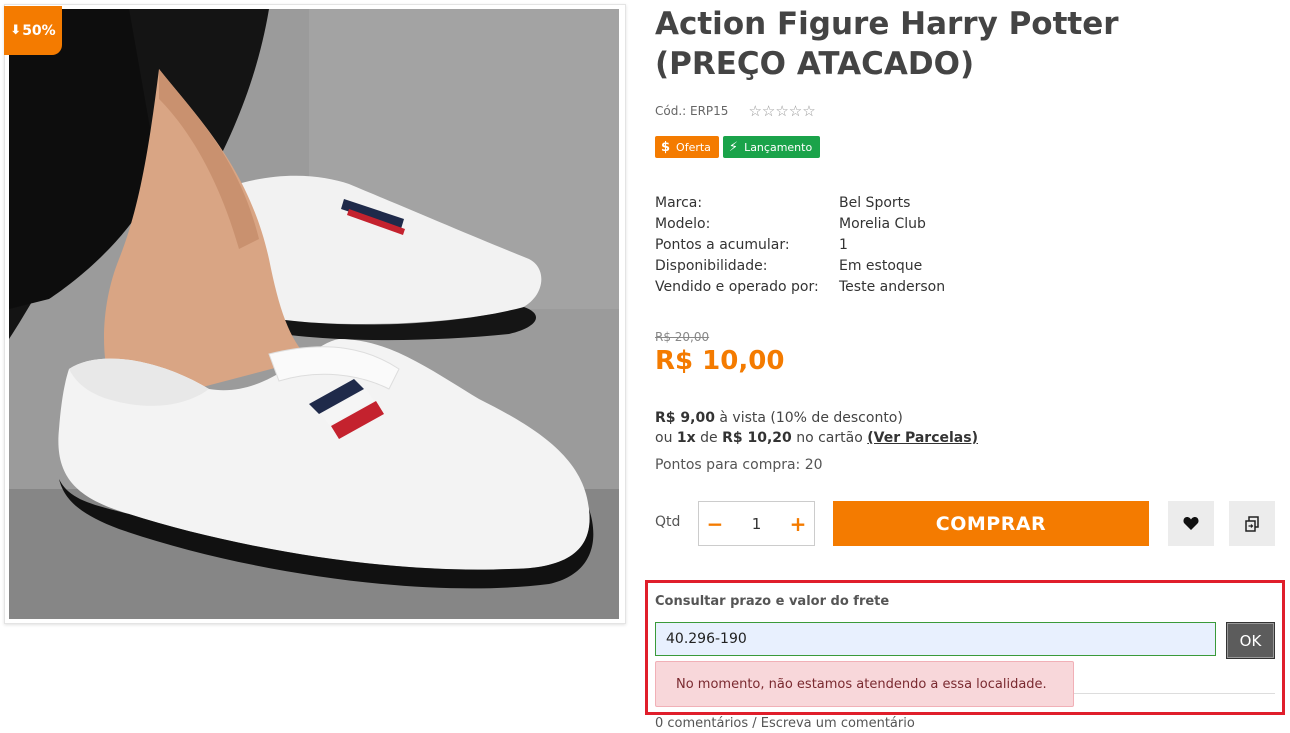 The height and width of the screenshot is (733, 1290). I want to click on spec-label: Vendido e operado por:, so click(737, 287).